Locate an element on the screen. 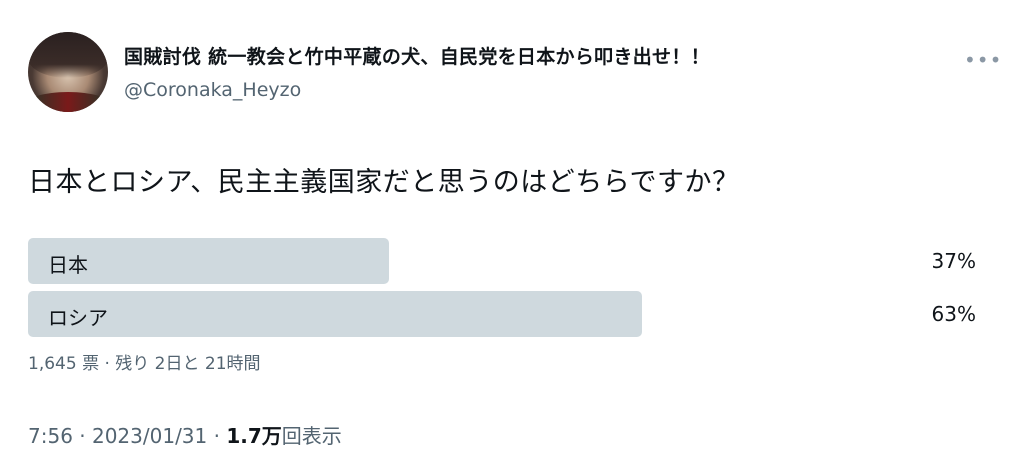 The width and height of the screenshot is (1024, 460). poll-option-percent: 37% is located at coordinates (953, 261).